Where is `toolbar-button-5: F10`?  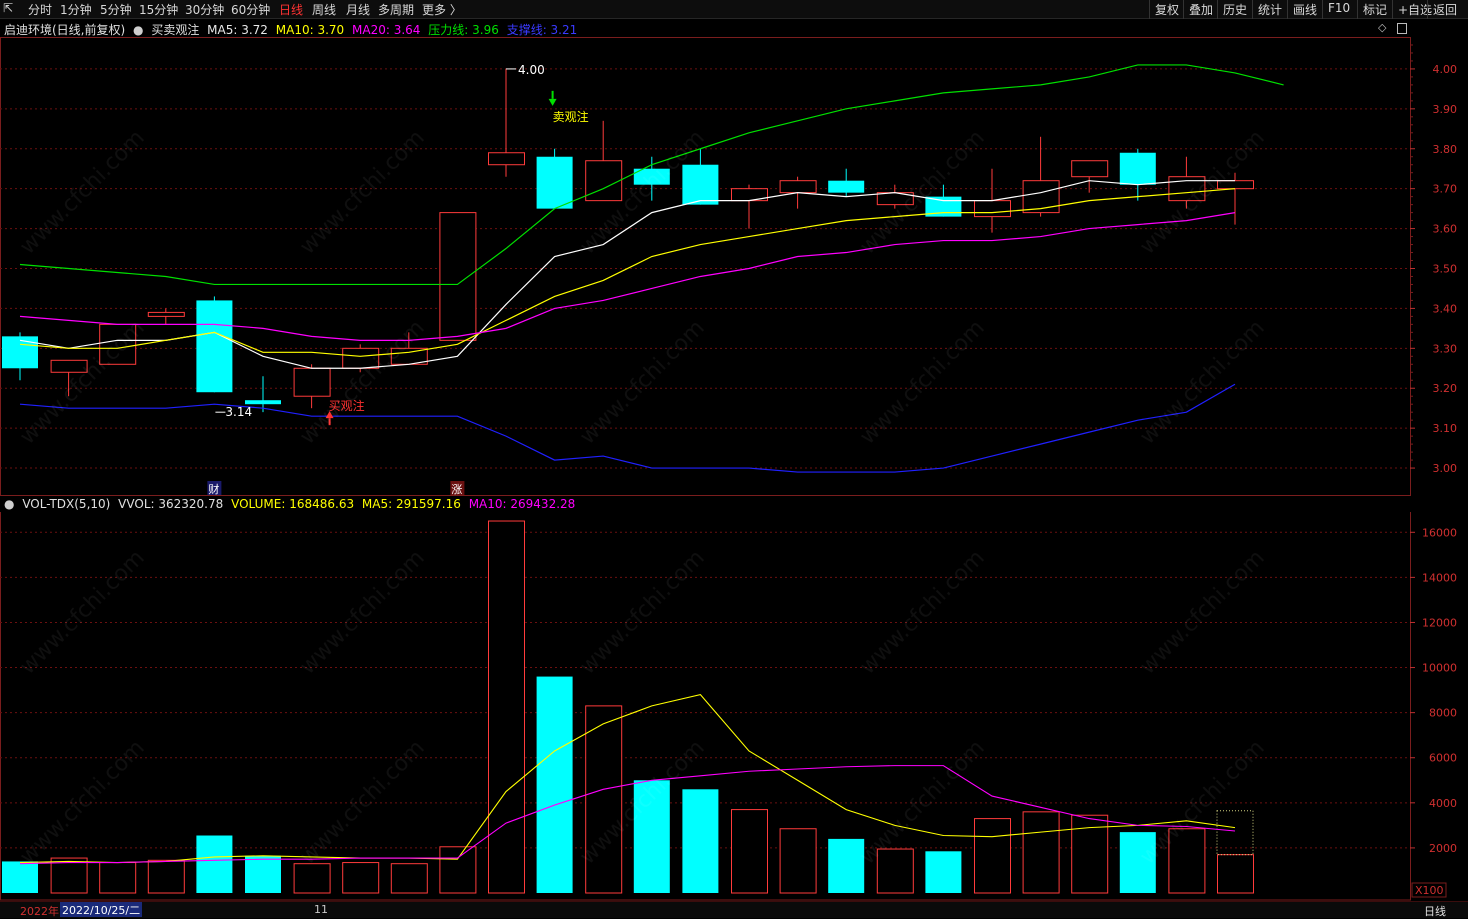 toolbar-button-5: F10 is located at coordinates (1338, 9).